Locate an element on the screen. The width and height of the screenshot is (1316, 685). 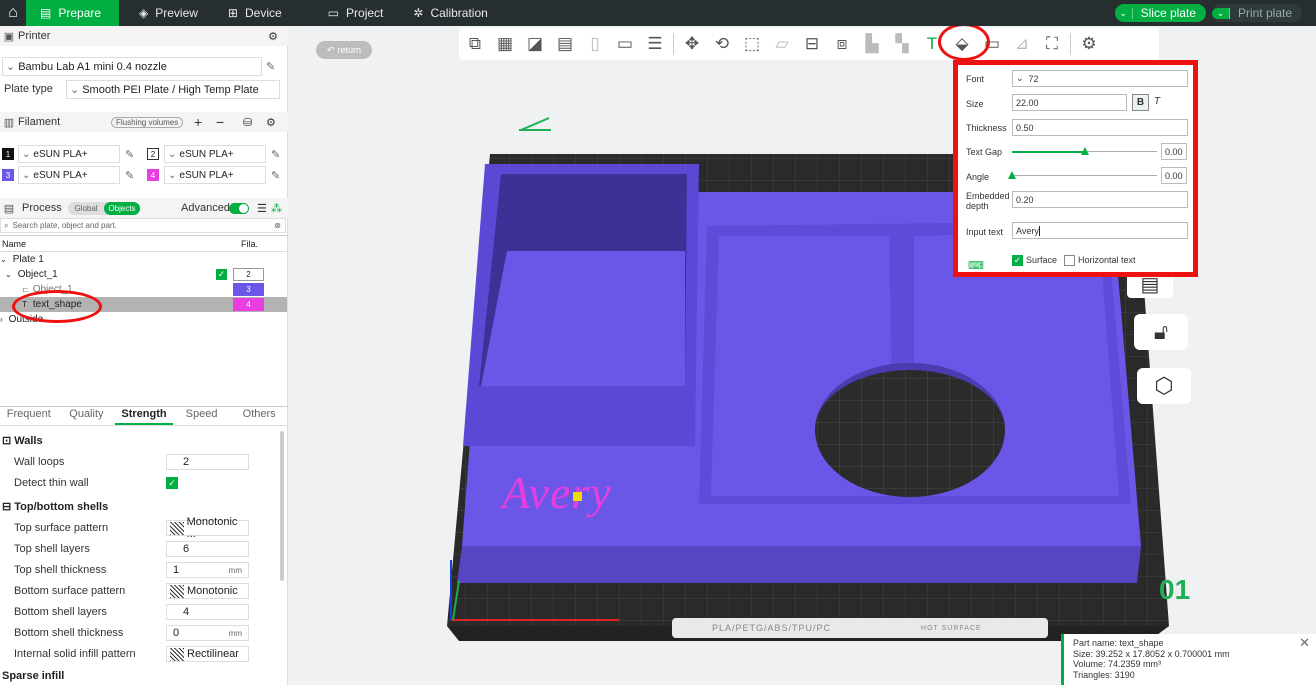
filament-1-swatch: 1 is located at coordinates (8, 154).